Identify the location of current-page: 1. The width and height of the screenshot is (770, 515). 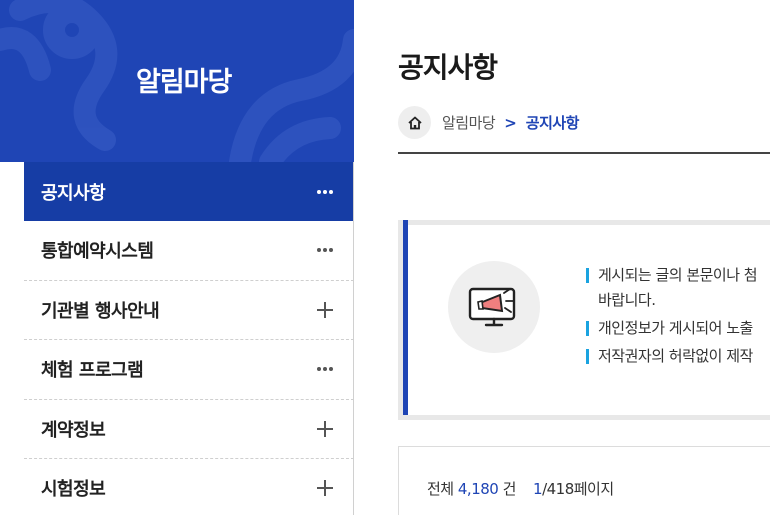
(538, 489).